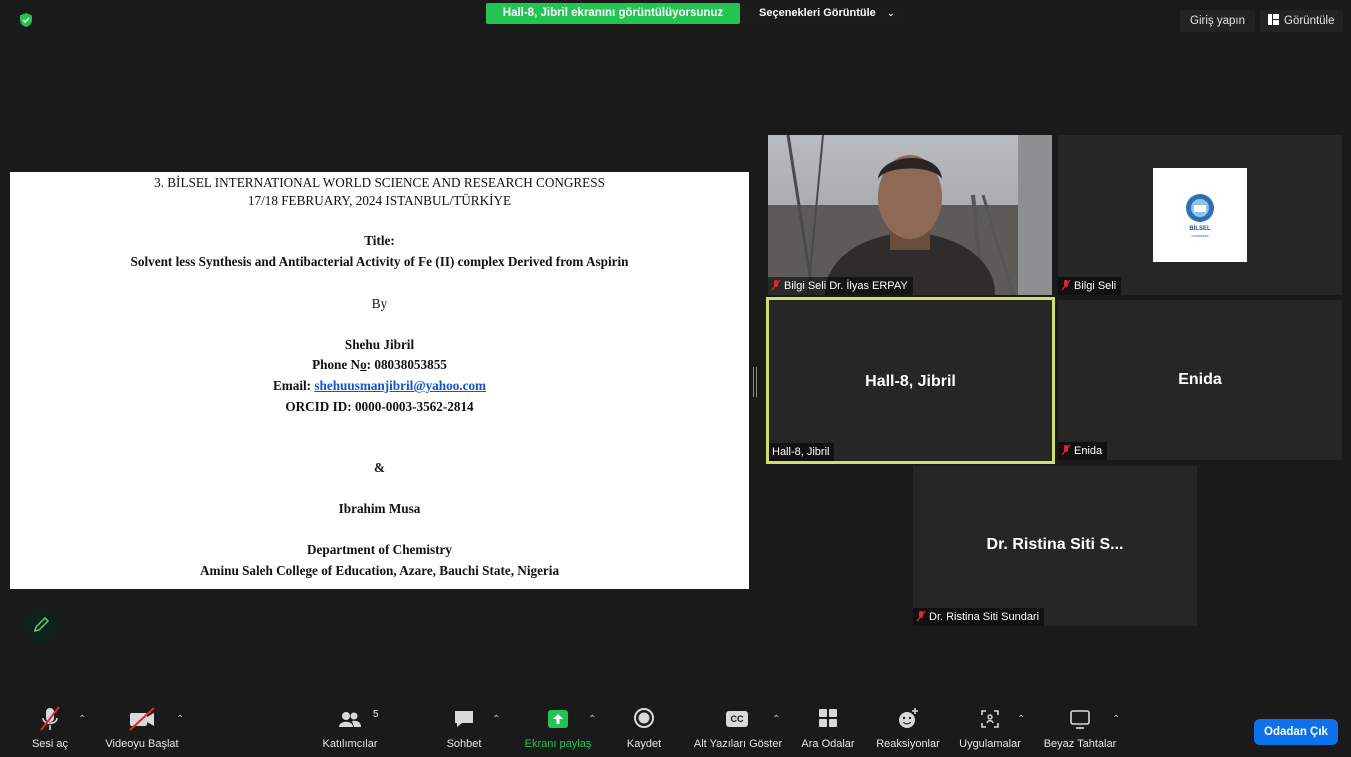  I want to click on muted-microphone-icon, so click(50, 718).